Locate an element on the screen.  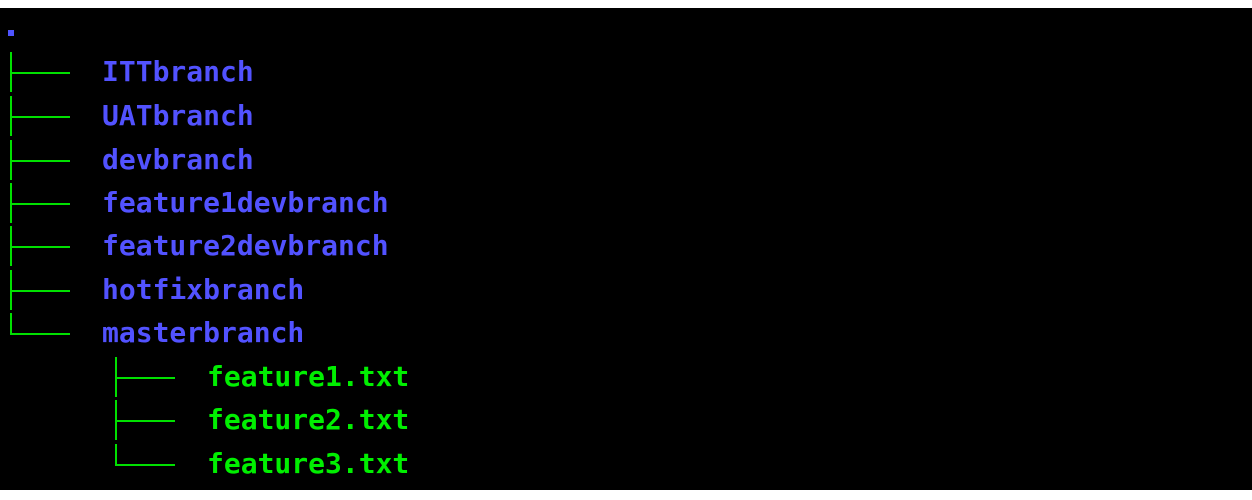
file-name: feature2.txt is located at coordinates (308, 419).